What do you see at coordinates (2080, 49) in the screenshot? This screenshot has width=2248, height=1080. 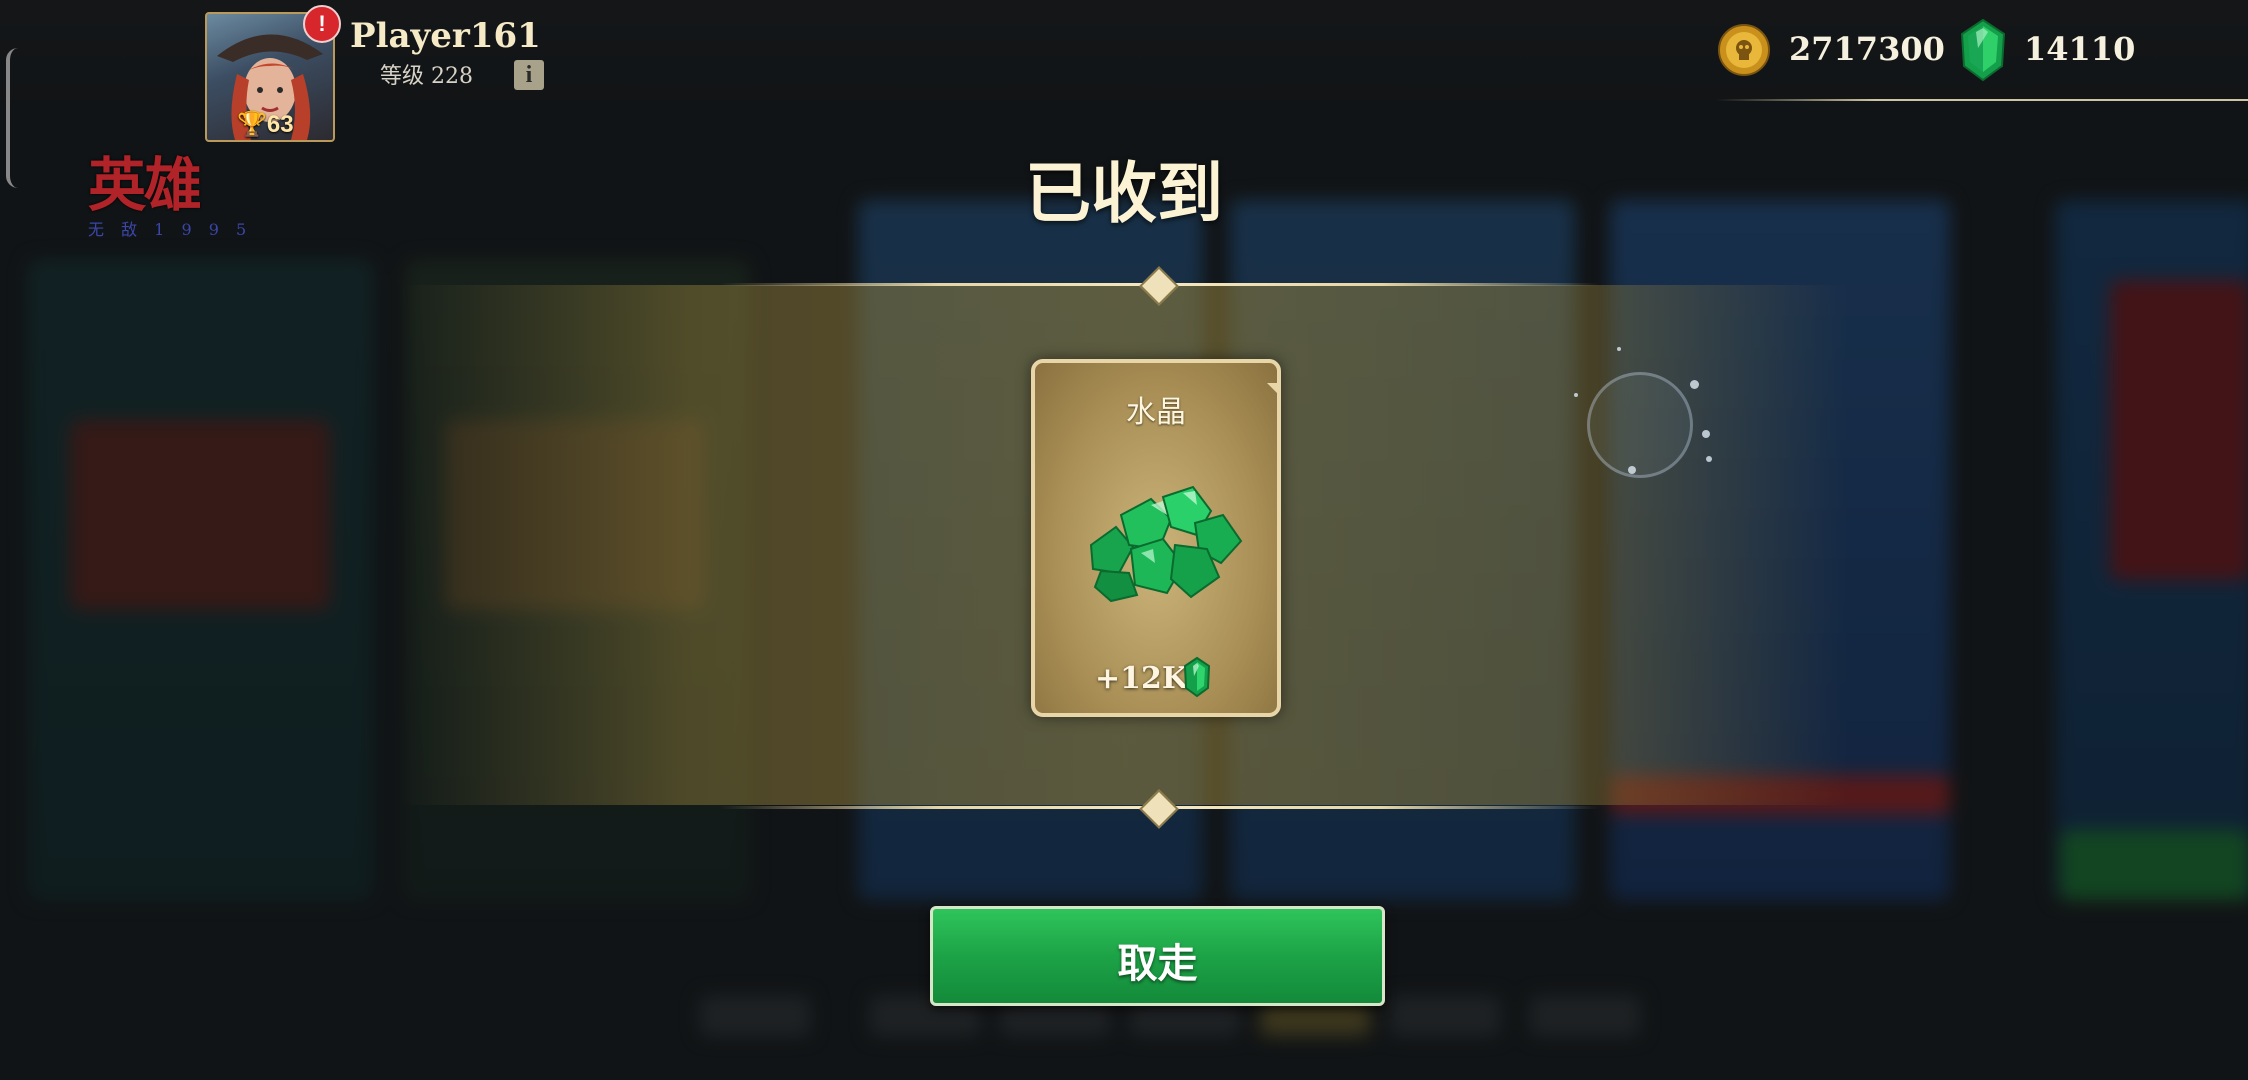 I see `gem-balance: 14110` at bounding box center [2080, 49].